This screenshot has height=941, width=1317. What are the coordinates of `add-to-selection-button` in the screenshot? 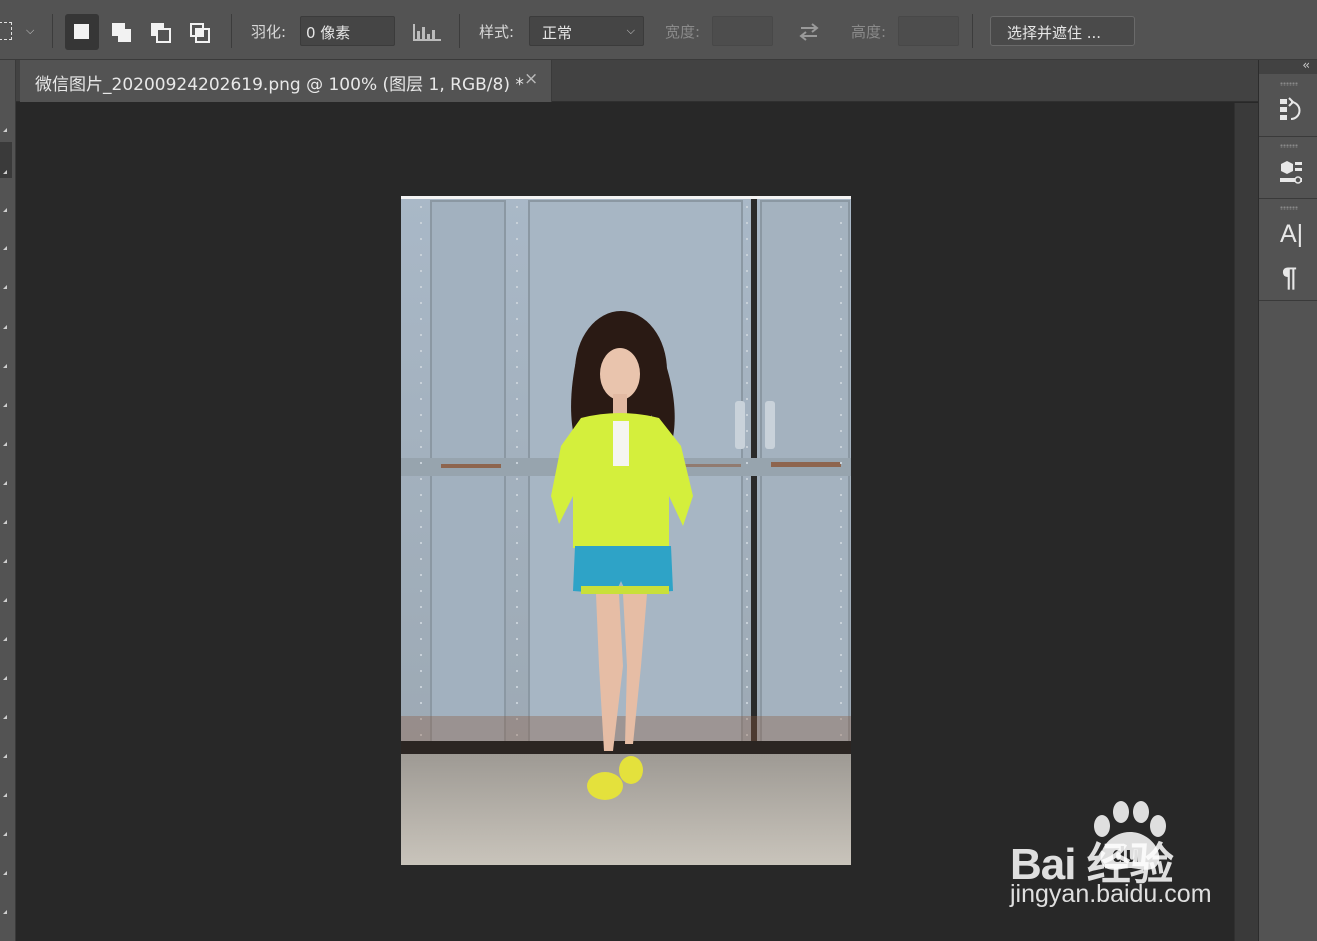 It's located at (121, 32).